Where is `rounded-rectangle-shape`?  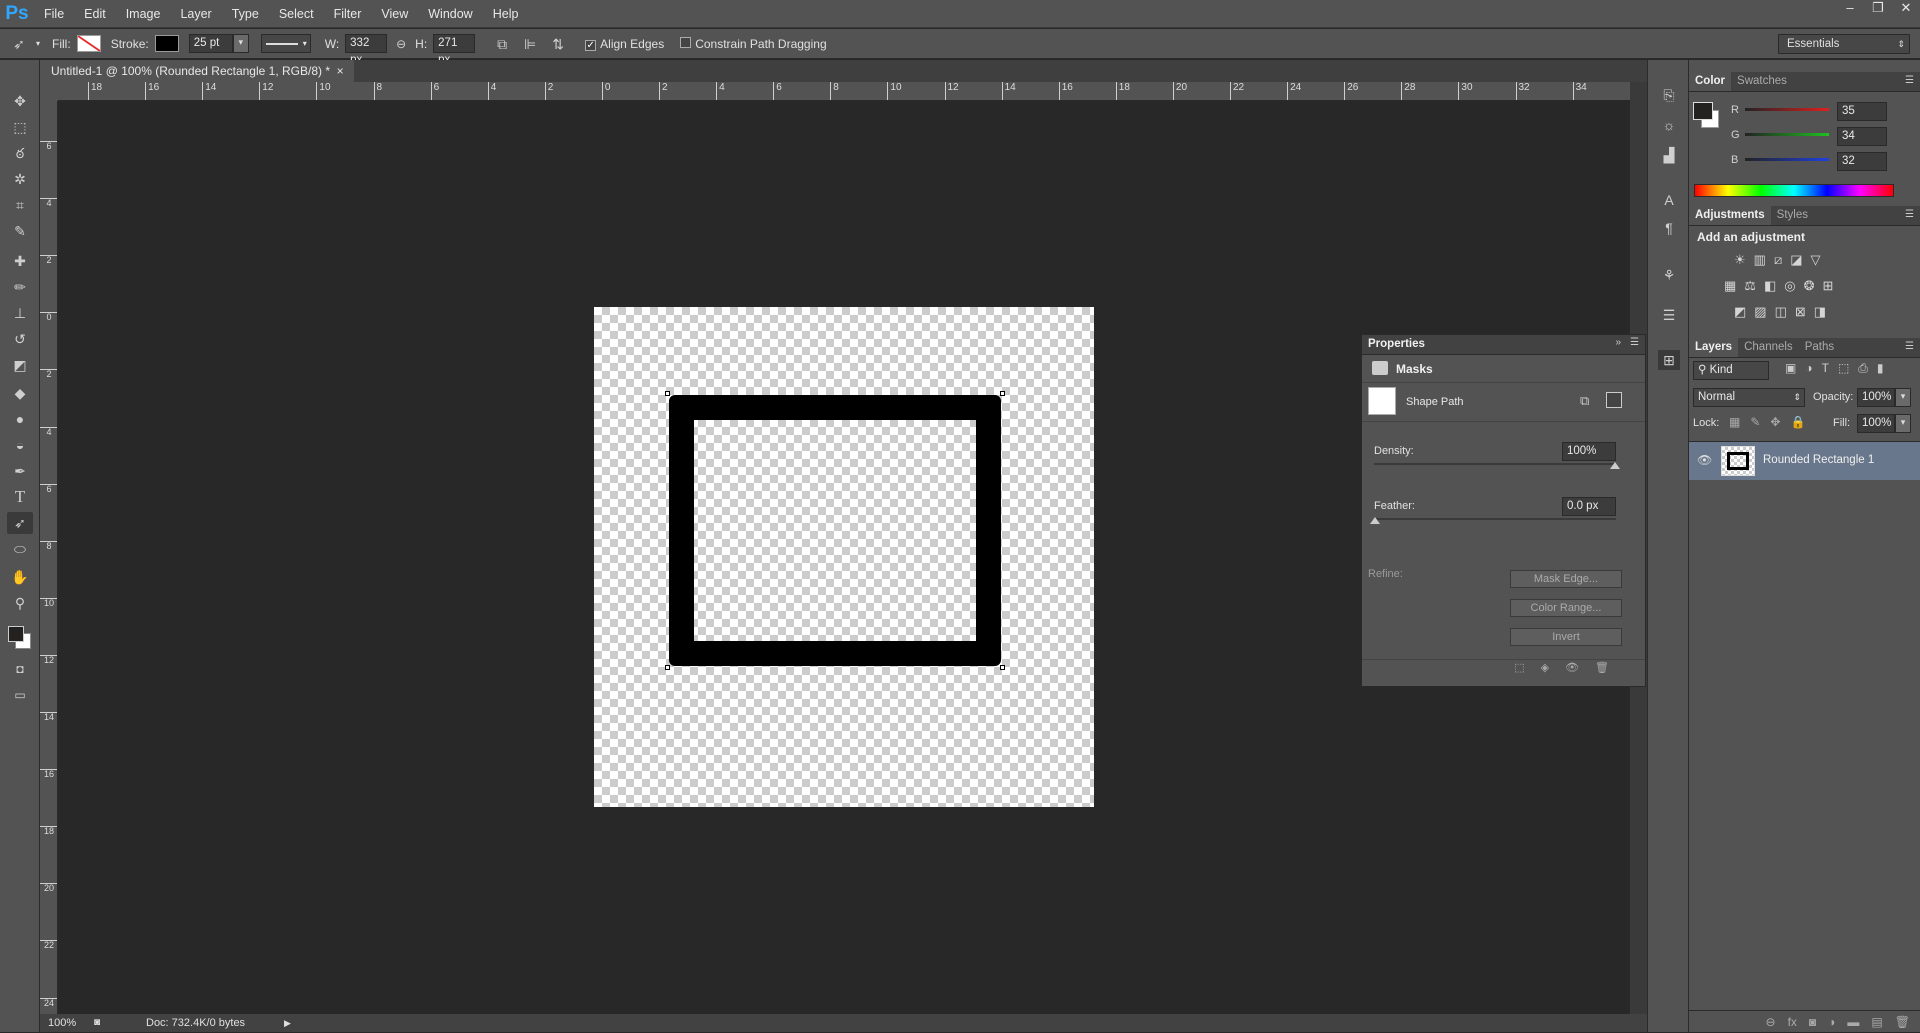 rounded-rectangle-shape is located at coordinates (835, 530).